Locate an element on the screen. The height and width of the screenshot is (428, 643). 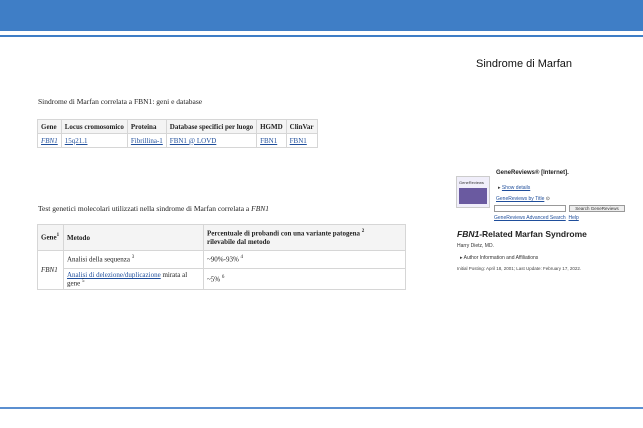
header-gene: Gene is located at coordinates (49, 126).